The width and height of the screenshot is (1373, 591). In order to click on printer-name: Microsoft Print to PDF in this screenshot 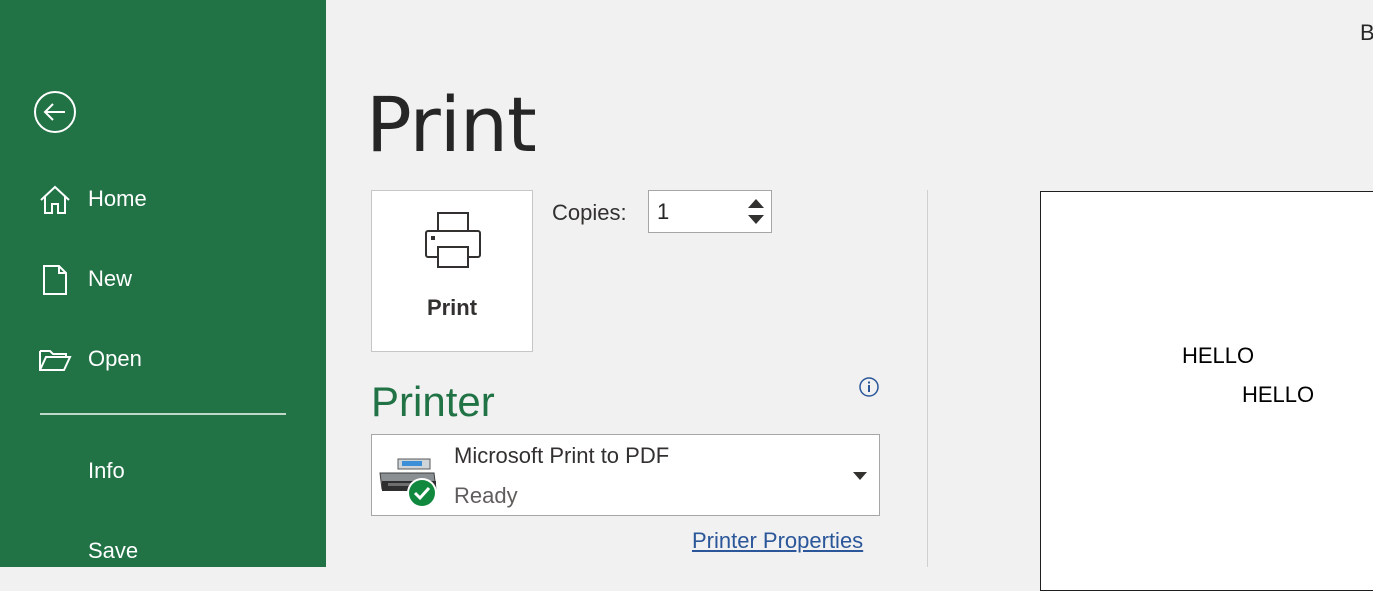, I will do `click(562, 455)`.